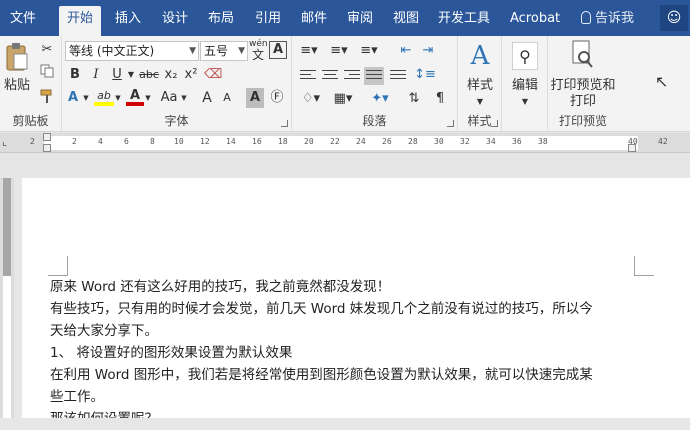 Image resolution: width=690 pixels, height=430 pixels. What do you see at coordinates (330, 76) in the screenshot?
I see `align-center-icon` at bounding box center [330, 76].